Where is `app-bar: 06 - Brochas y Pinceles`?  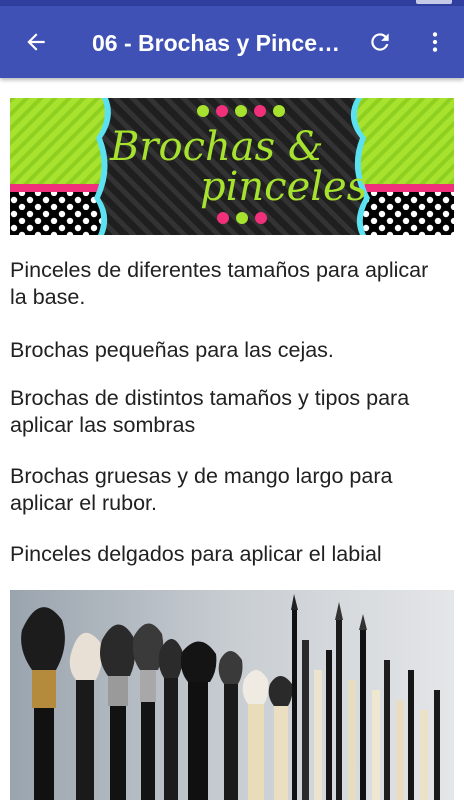
app-bar: 06 - Brochas y Pinceles is located at coordinates (232, 42).